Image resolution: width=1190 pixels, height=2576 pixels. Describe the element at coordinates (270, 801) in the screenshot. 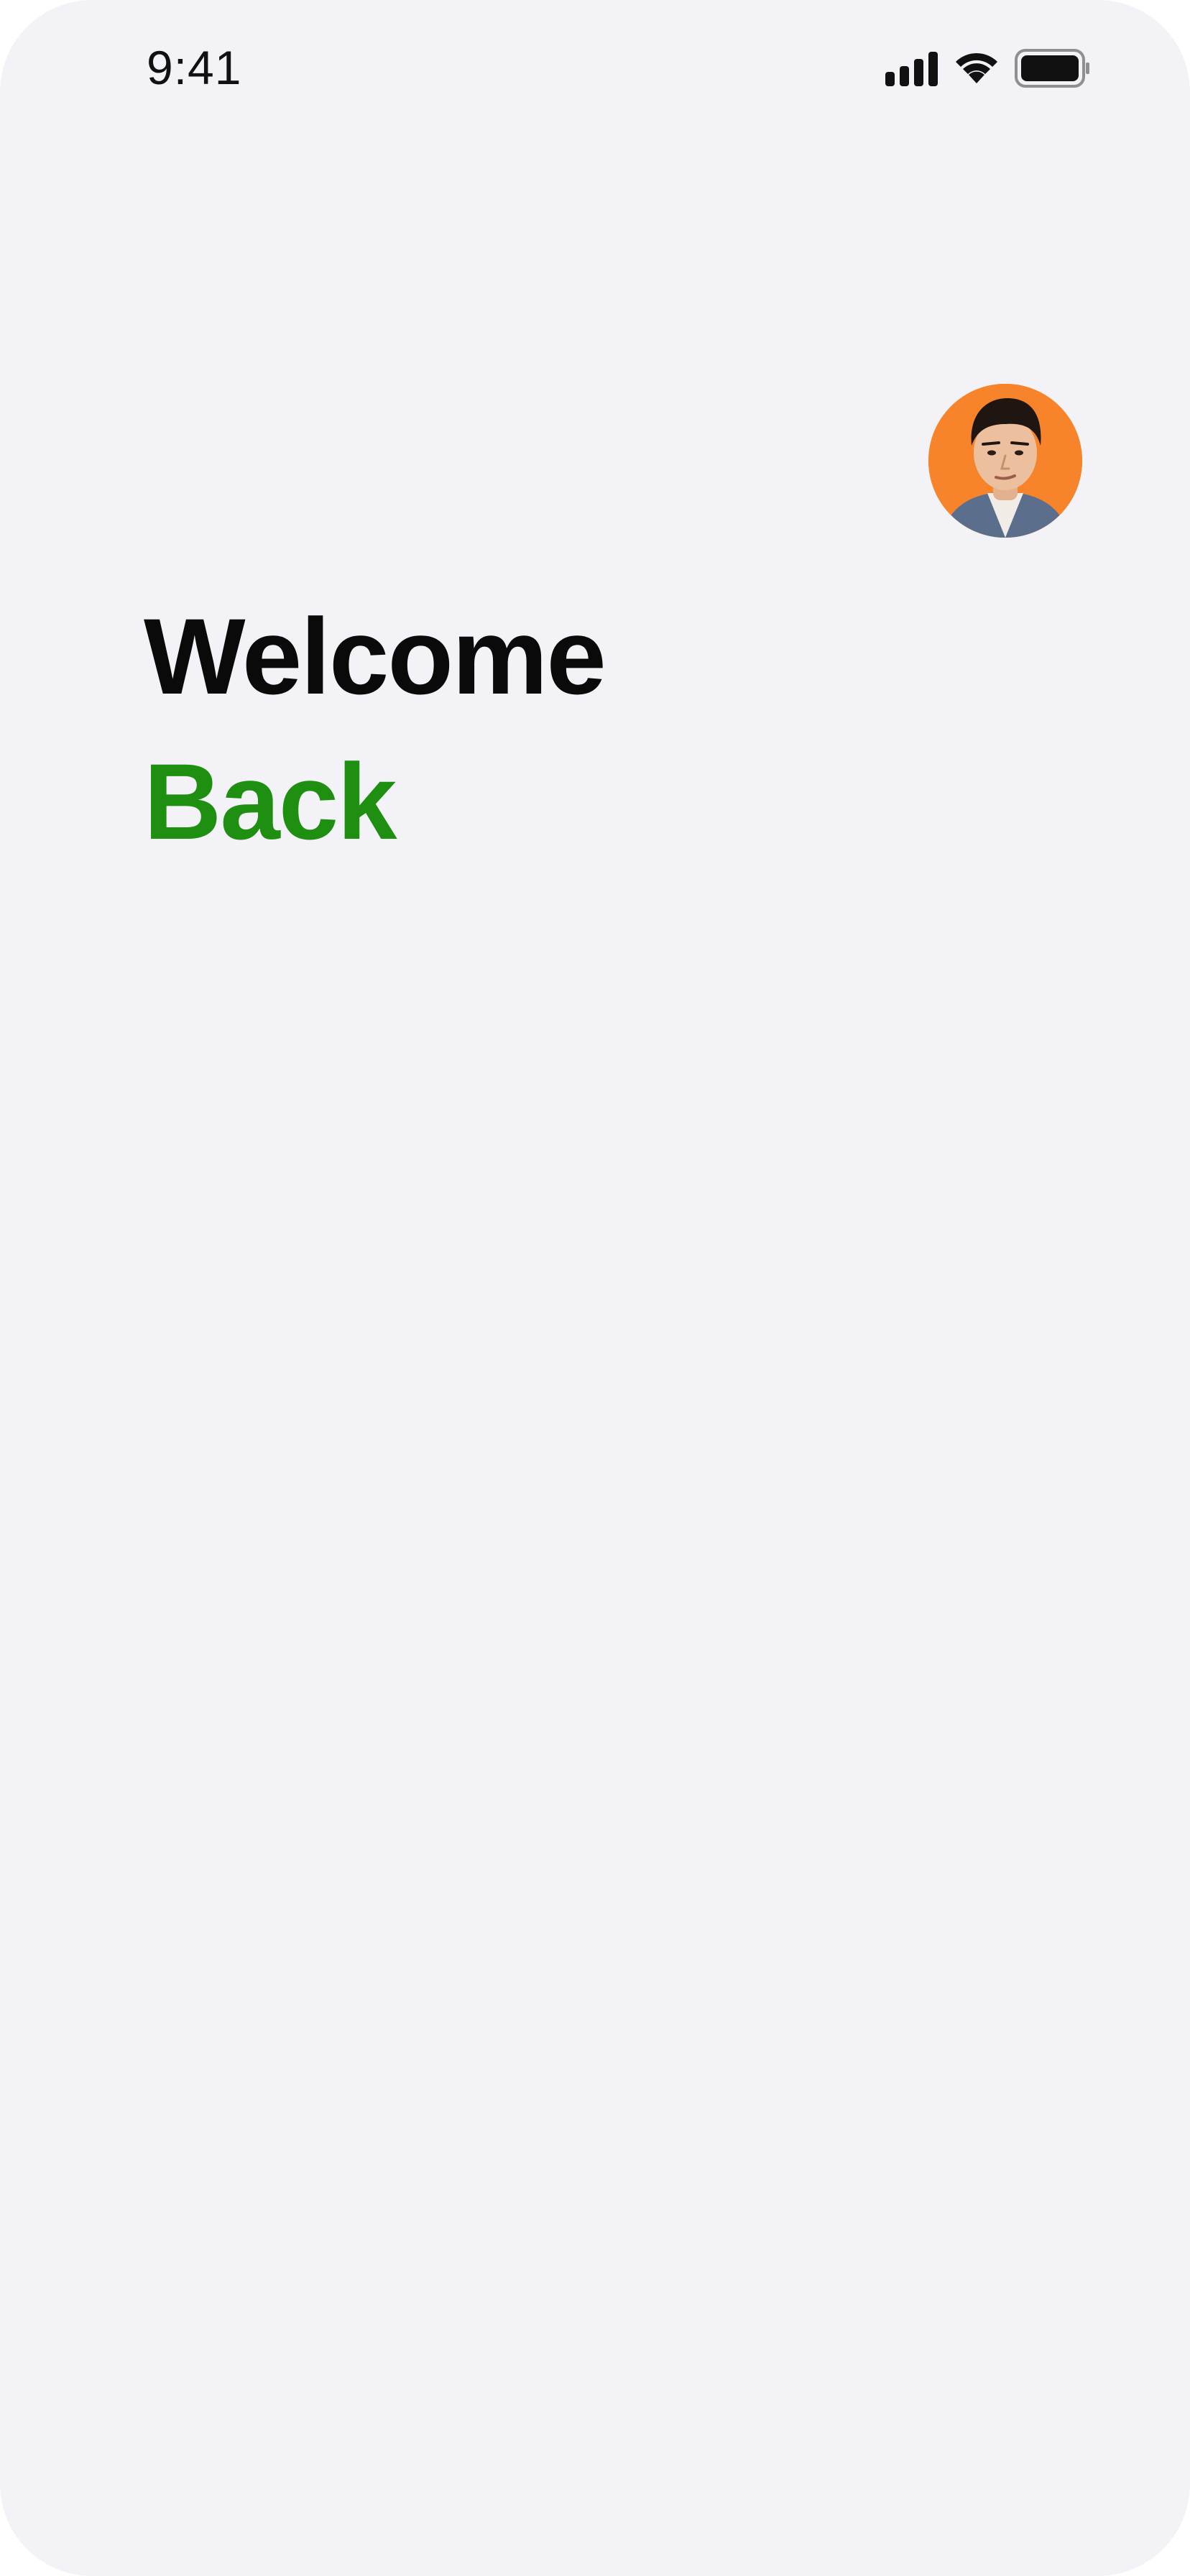

I see `back-heading: Back` at that location.